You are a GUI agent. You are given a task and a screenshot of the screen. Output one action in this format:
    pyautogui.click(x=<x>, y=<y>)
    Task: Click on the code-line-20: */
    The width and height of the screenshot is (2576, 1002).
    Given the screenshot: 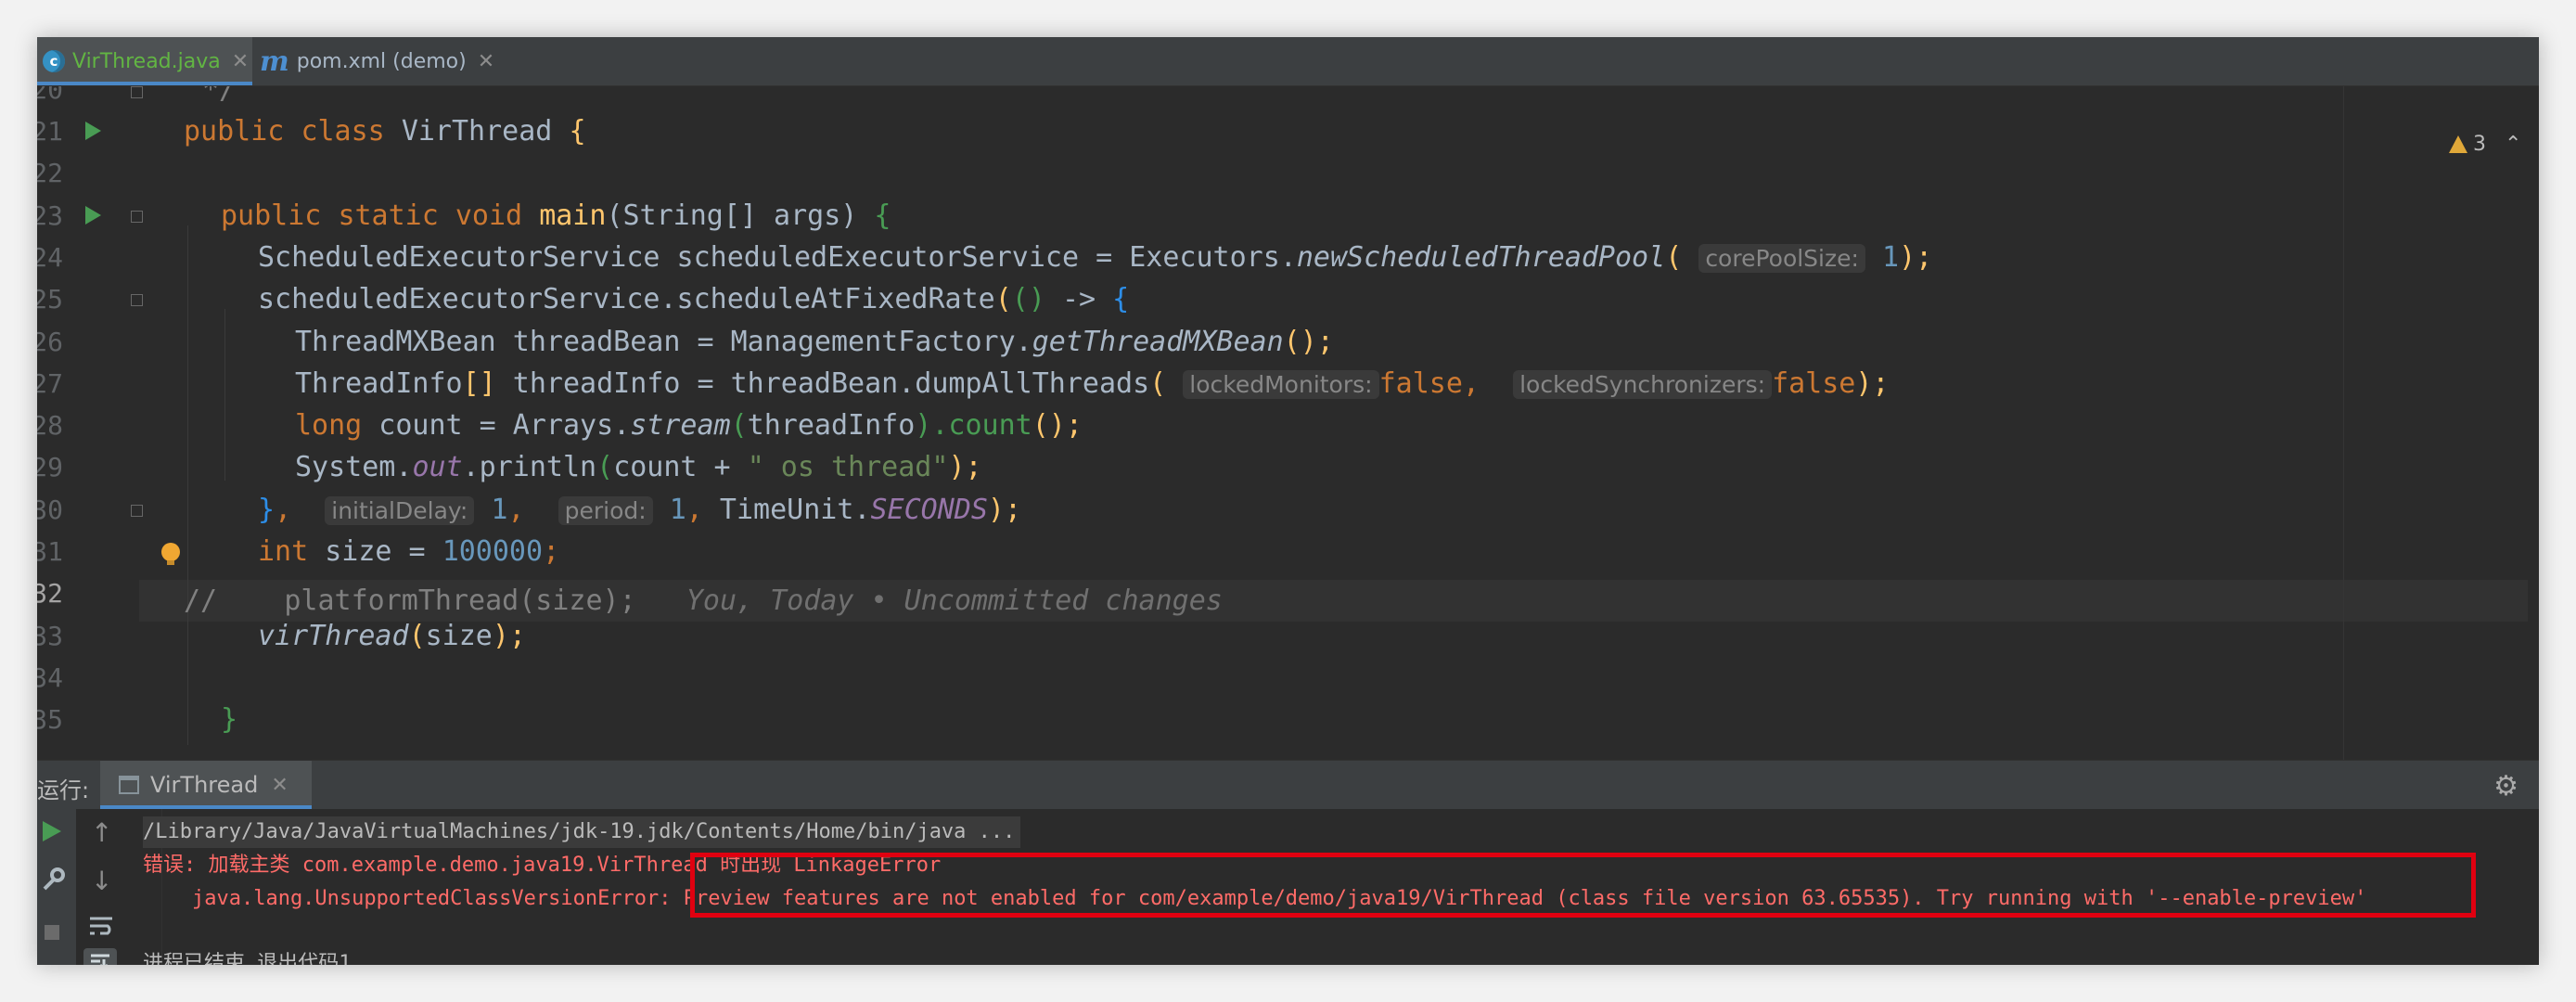 What is the action you would take?
    pyautogui.click(x=219, y=98)
    